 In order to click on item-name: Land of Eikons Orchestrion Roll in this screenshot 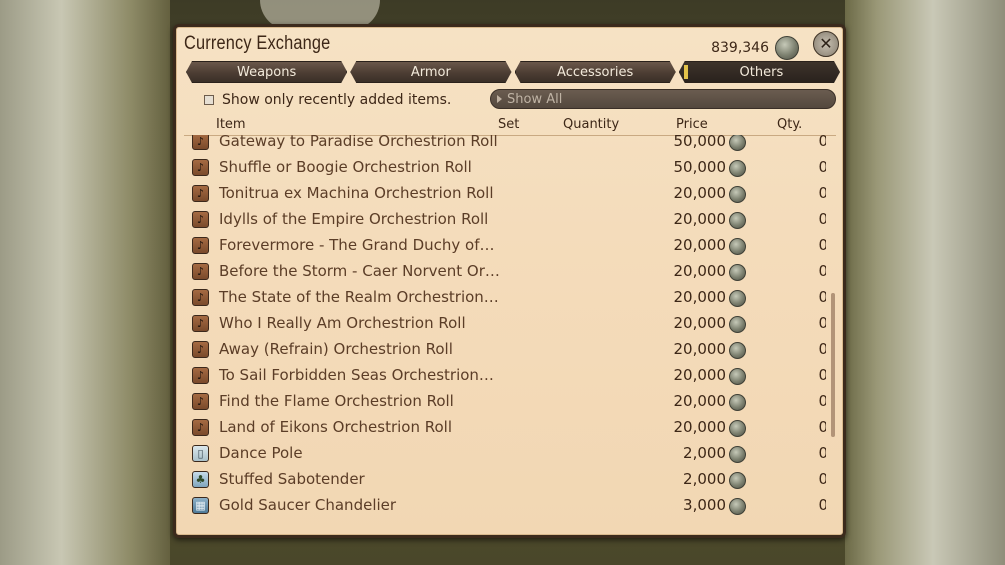, I will do `click(336, 427)`.